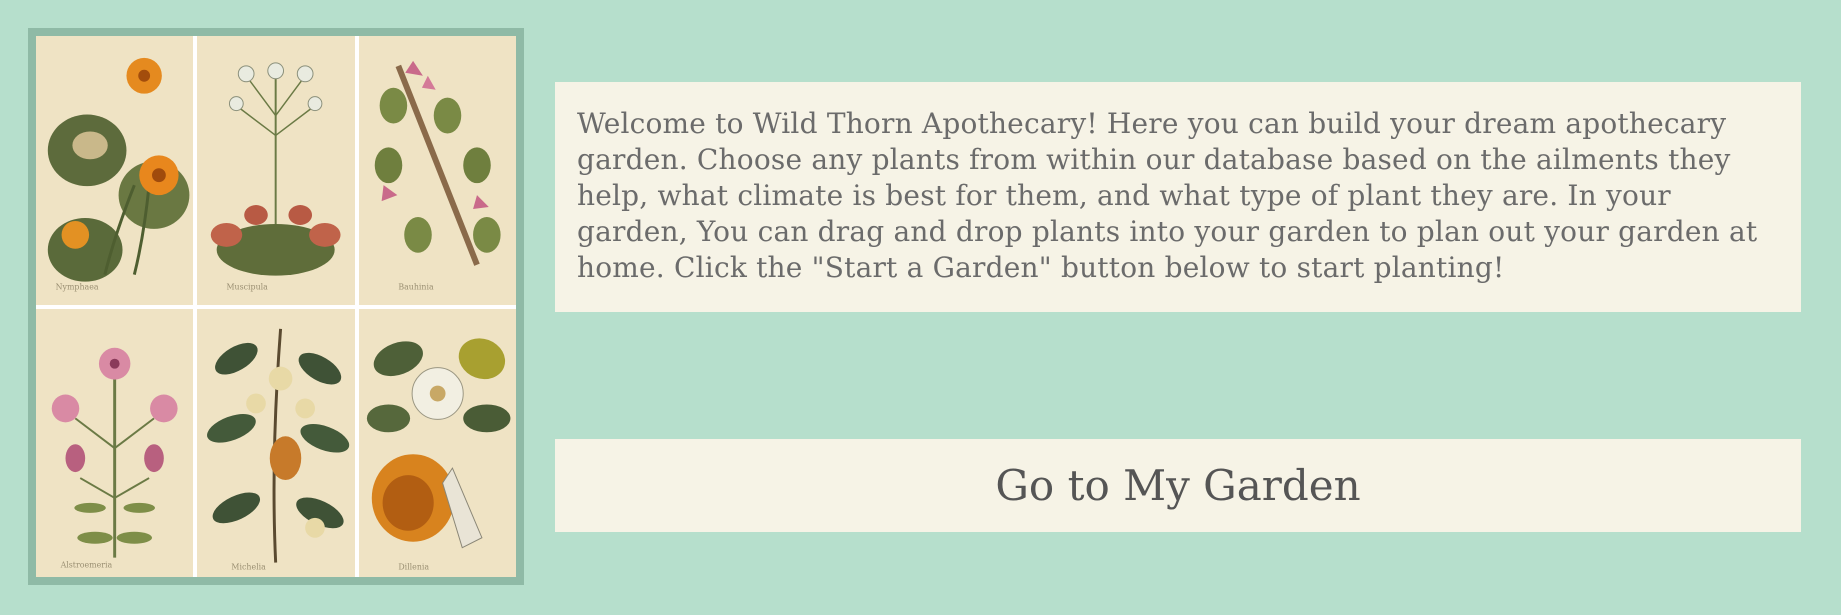 The width and height of the screenshot is (1841, 615). Describe the element at coordinates (437, 170) in the screenshot. I see `pink-flower-pod-vine-plate: Bauhinia` at that location.